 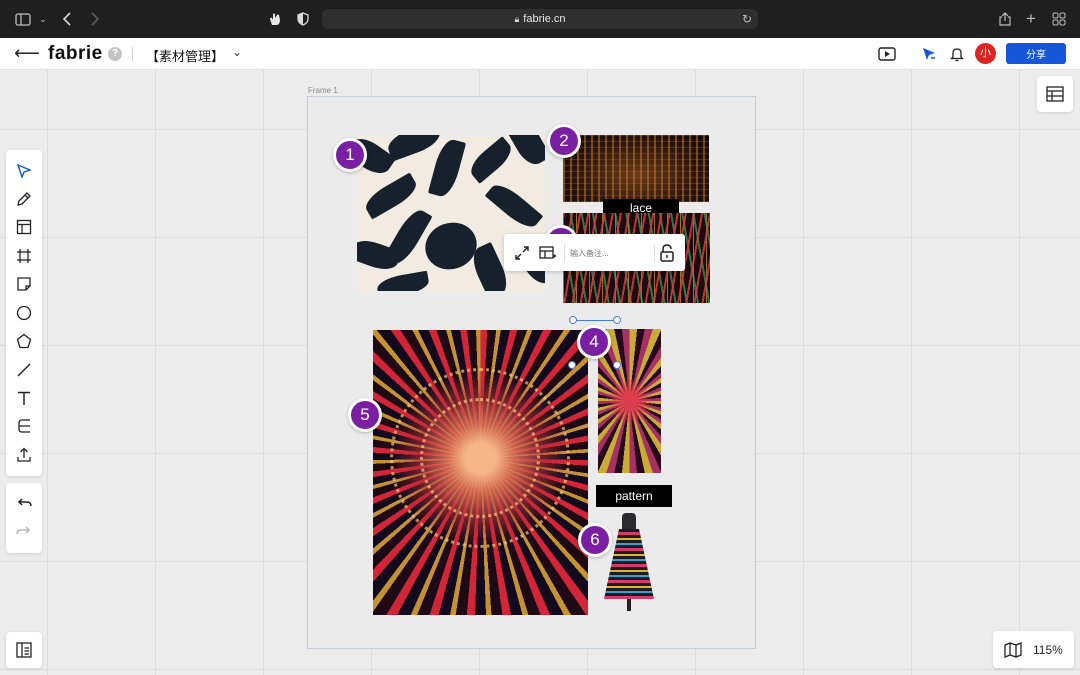 I want to click on present-icon, so click(x=887, y=54).